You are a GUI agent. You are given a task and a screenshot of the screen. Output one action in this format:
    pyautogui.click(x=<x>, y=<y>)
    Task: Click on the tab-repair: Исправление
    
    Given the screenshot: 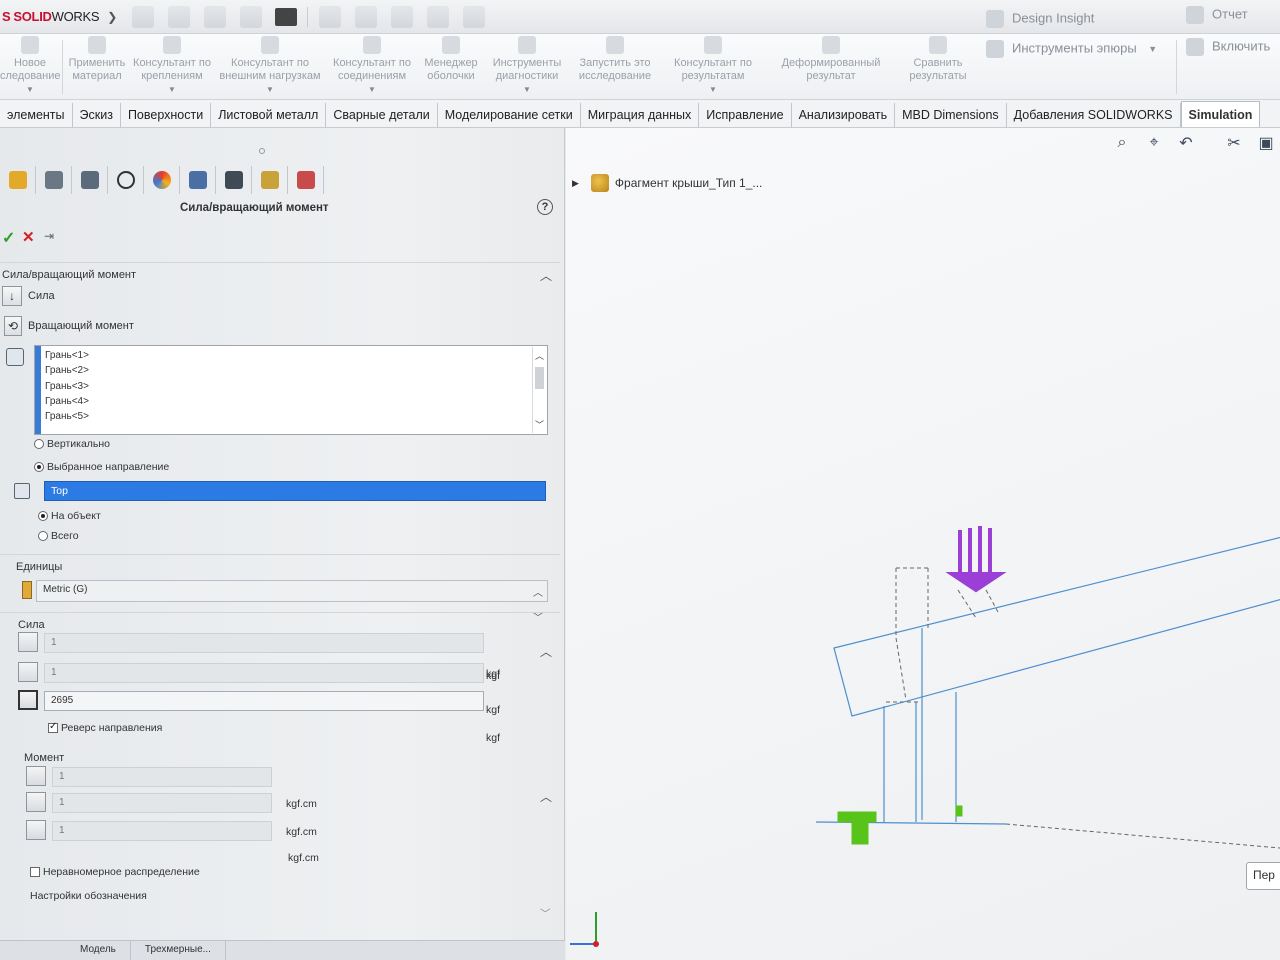 What is the action you would take?
    pyautogui.click(x=745, y=115)
    